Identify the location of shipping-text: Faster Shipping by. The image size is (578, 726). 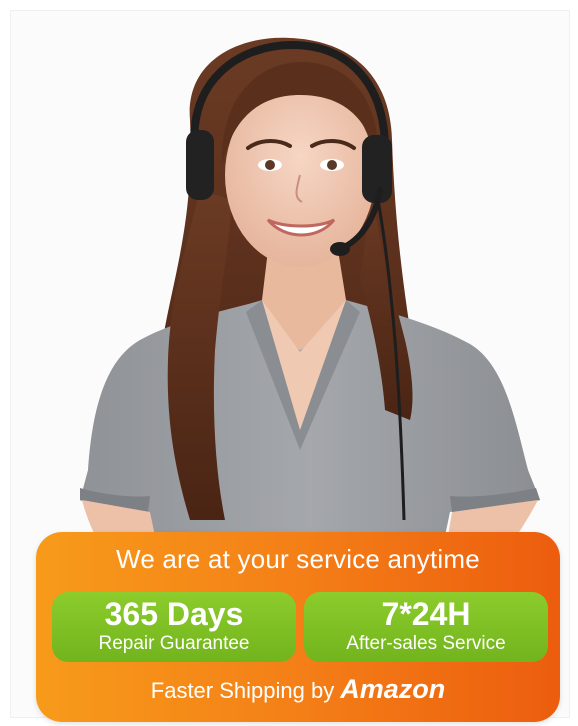
(242, 690).